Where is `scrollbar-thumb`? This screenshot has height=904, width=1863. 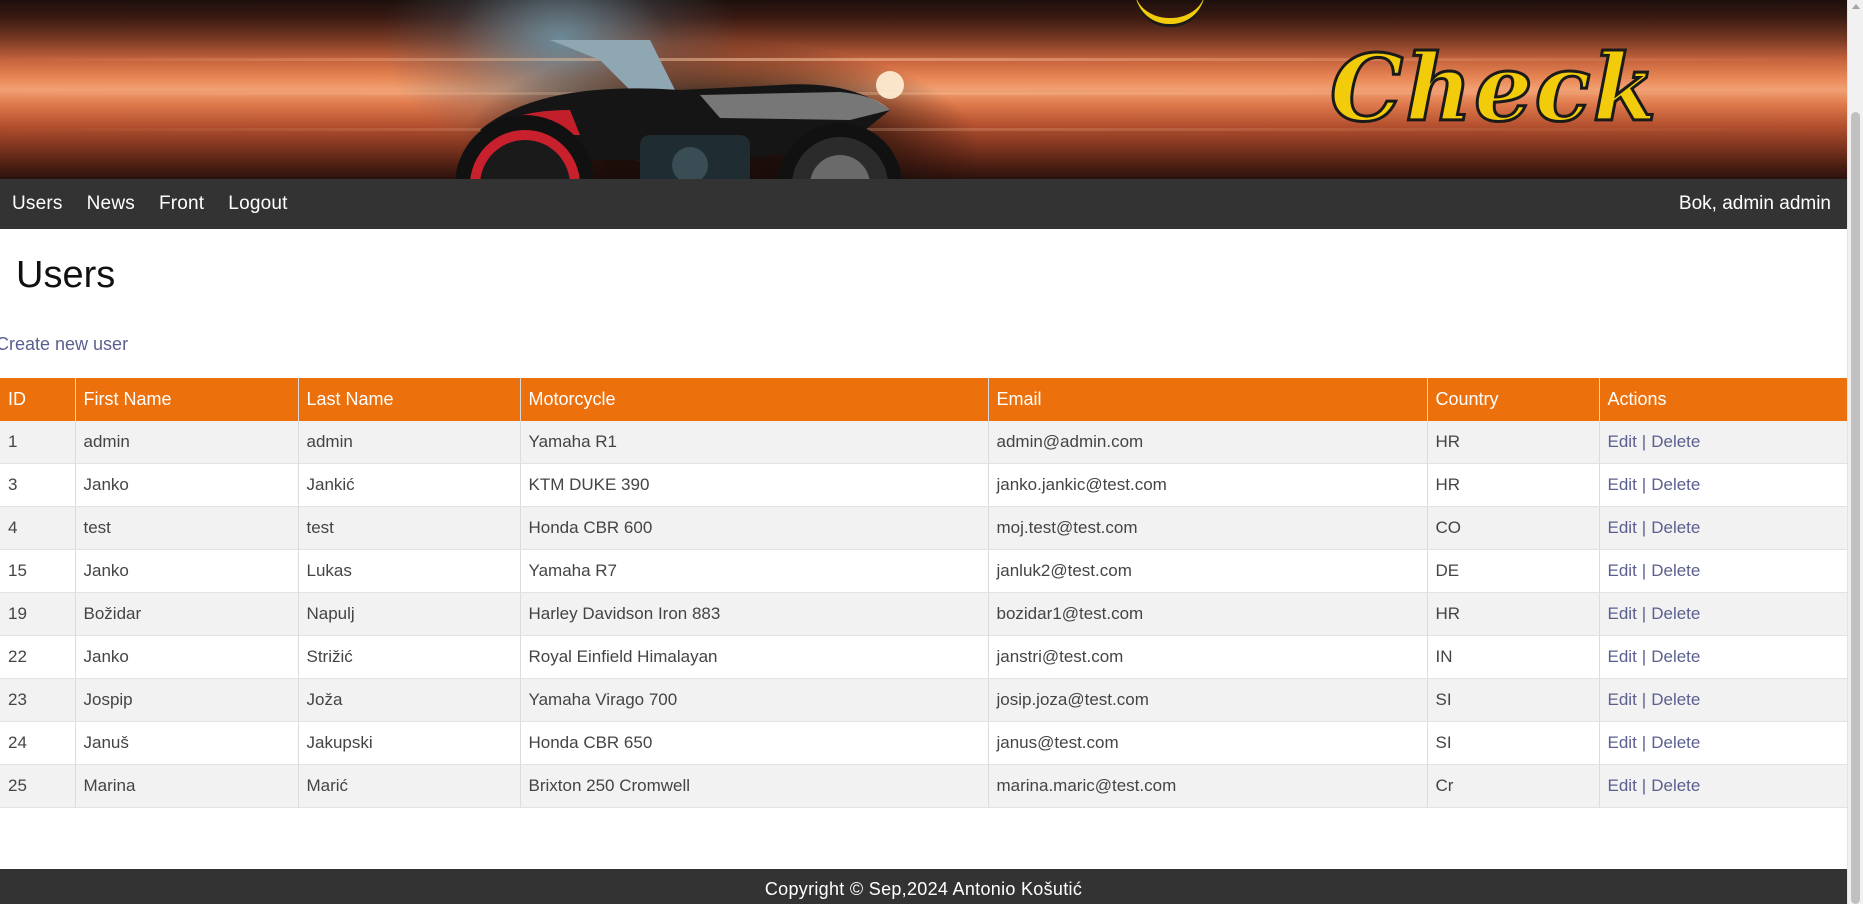 scrollbar-thumb is located at coordinates (1855, 508).